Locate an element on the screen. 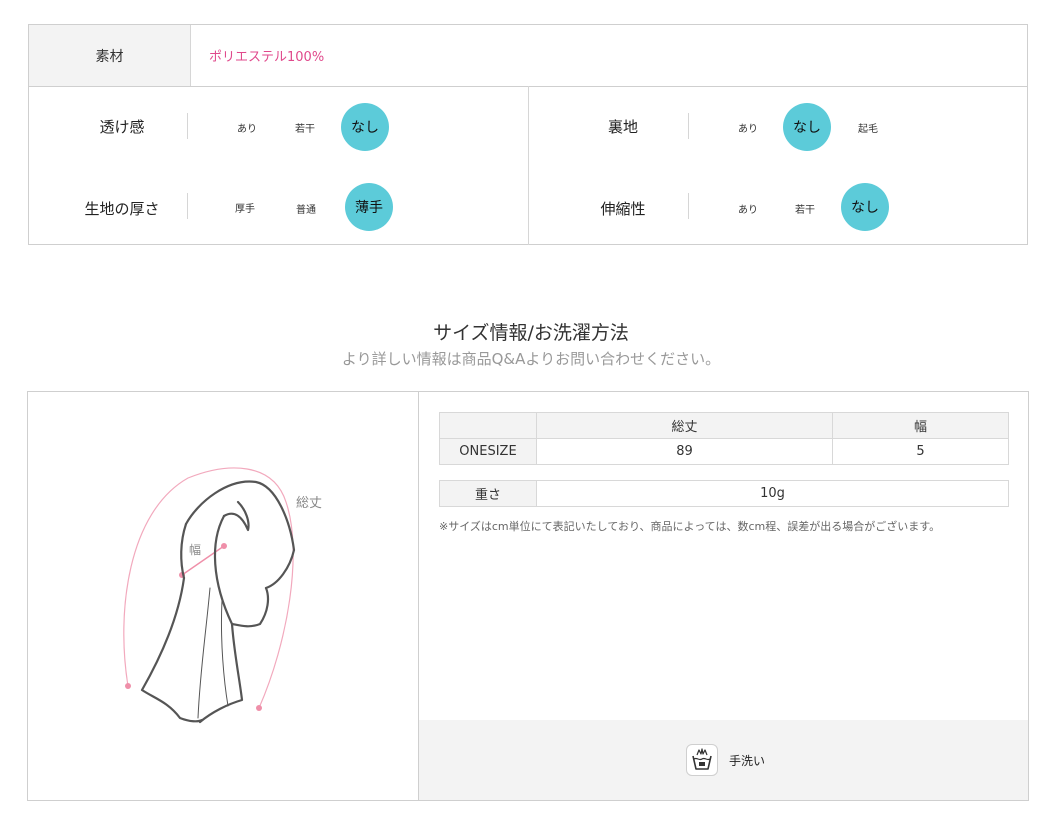 This screenshot has width=1062, height=835. stretch-separator is located at coordinates (688, 206).